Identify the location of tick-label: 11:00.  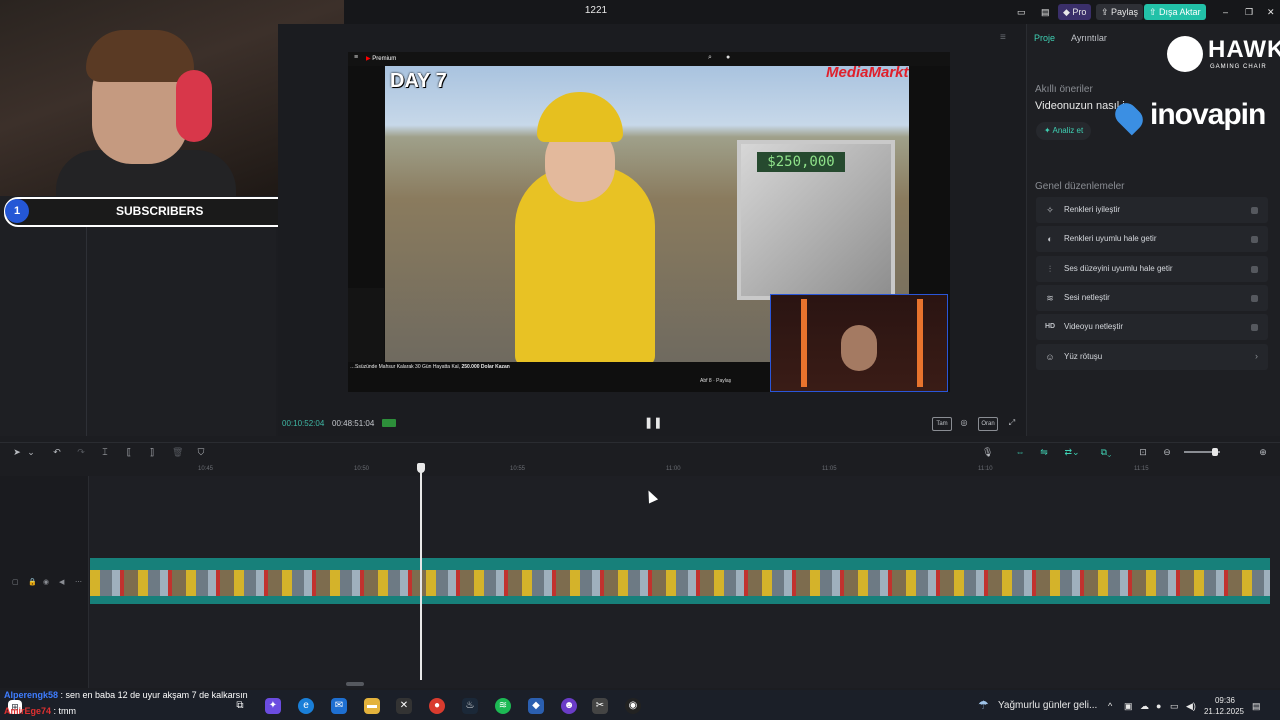
(673, 469).